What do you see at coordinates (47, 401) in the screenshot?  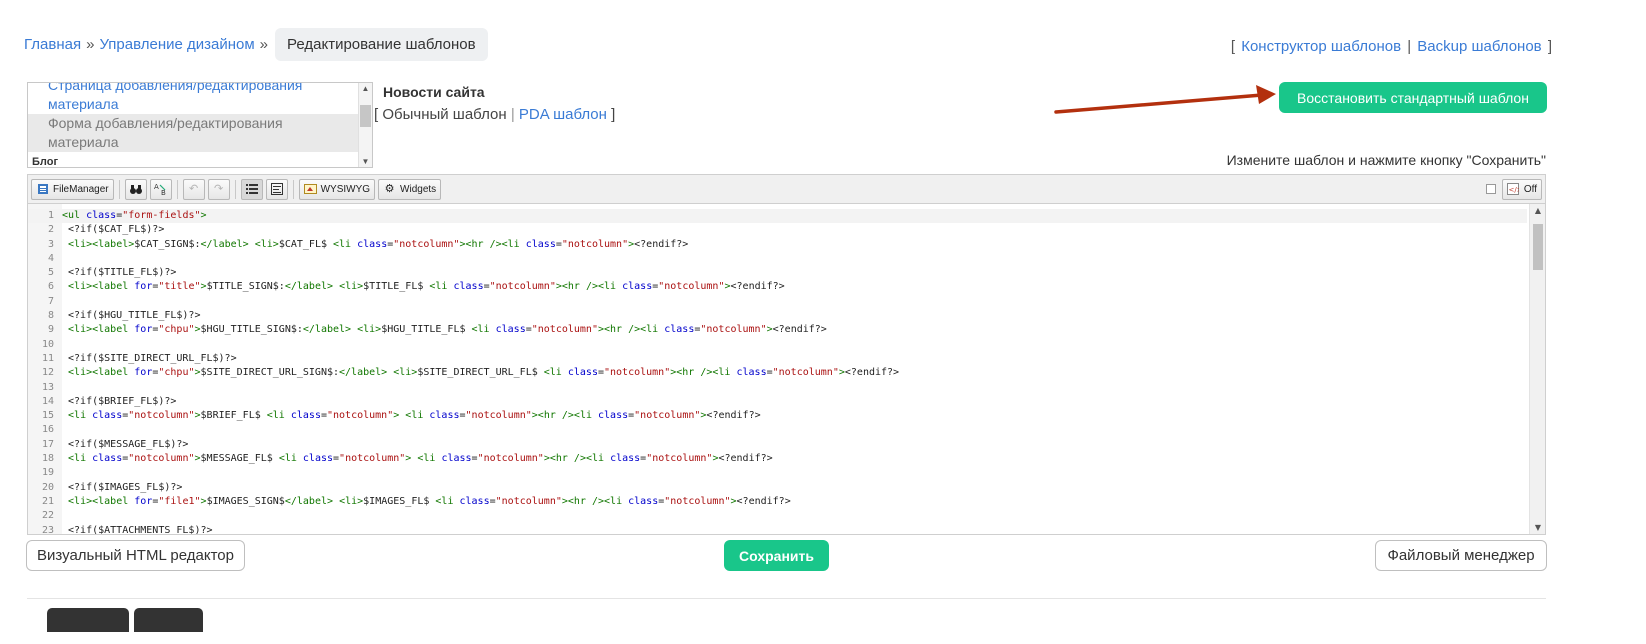 I see `line-number: 14` at bounding box center [47, 401].